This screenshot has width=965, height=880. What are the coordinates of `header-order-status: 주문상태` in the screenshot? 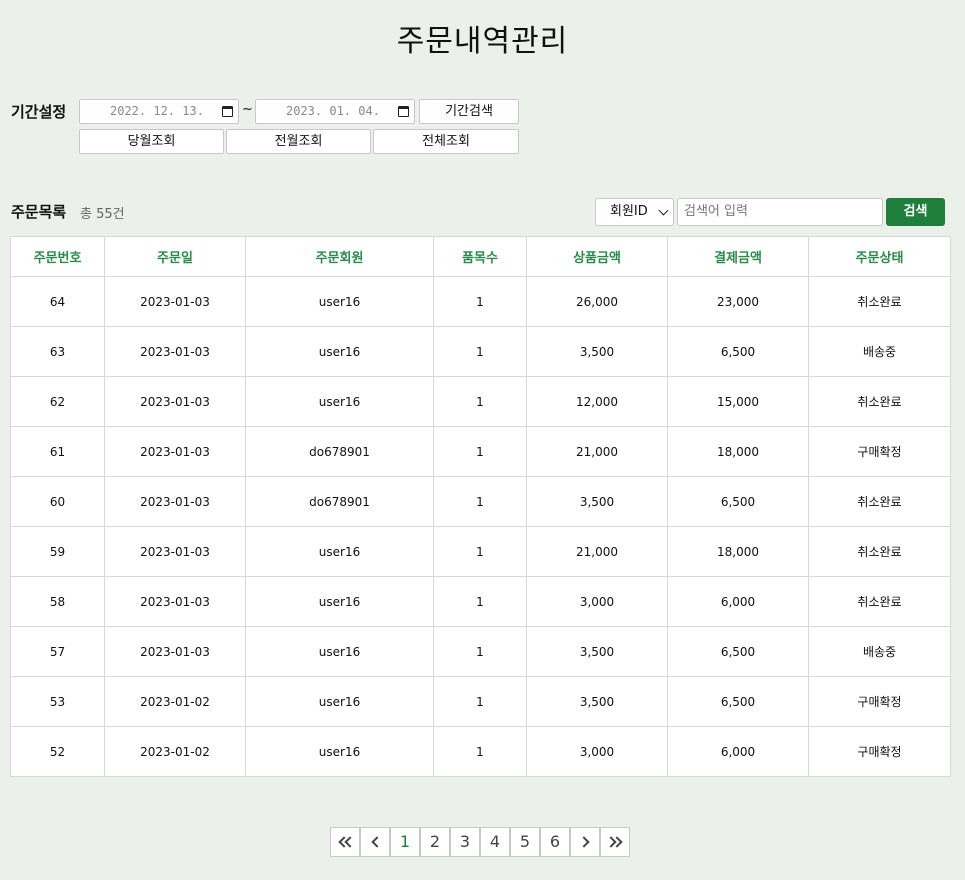 It's located at (879, 256).